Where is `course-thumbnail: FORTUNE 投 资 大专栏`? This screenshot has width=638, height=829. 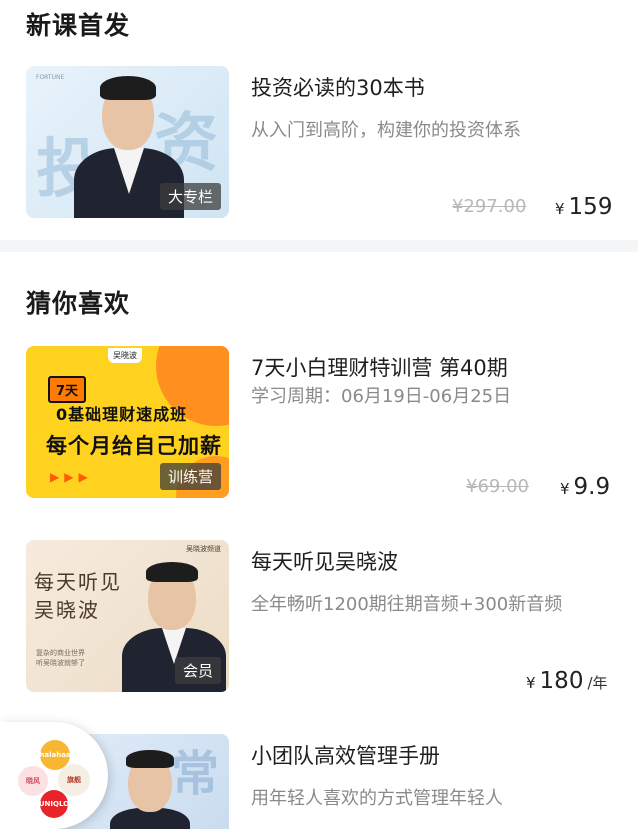
course-thumbnail: FORTUNE 投 资 大专栏 is located at coordinates (127, 142).